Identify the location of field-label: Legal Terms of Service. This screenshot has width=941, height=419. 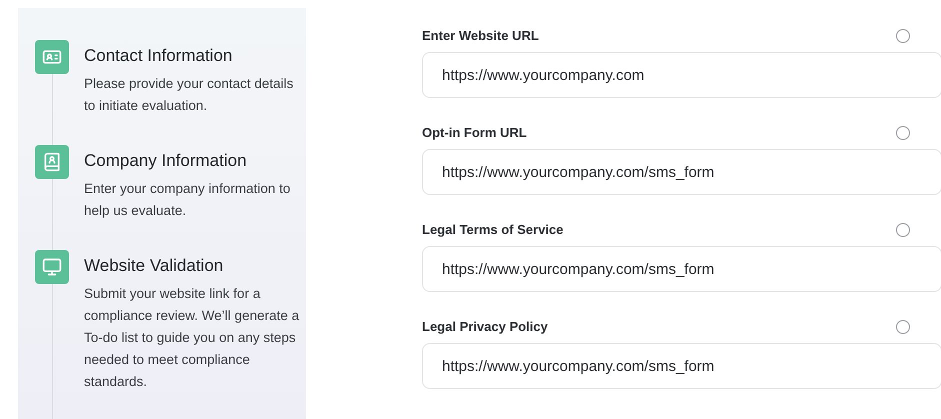
(493, 230).